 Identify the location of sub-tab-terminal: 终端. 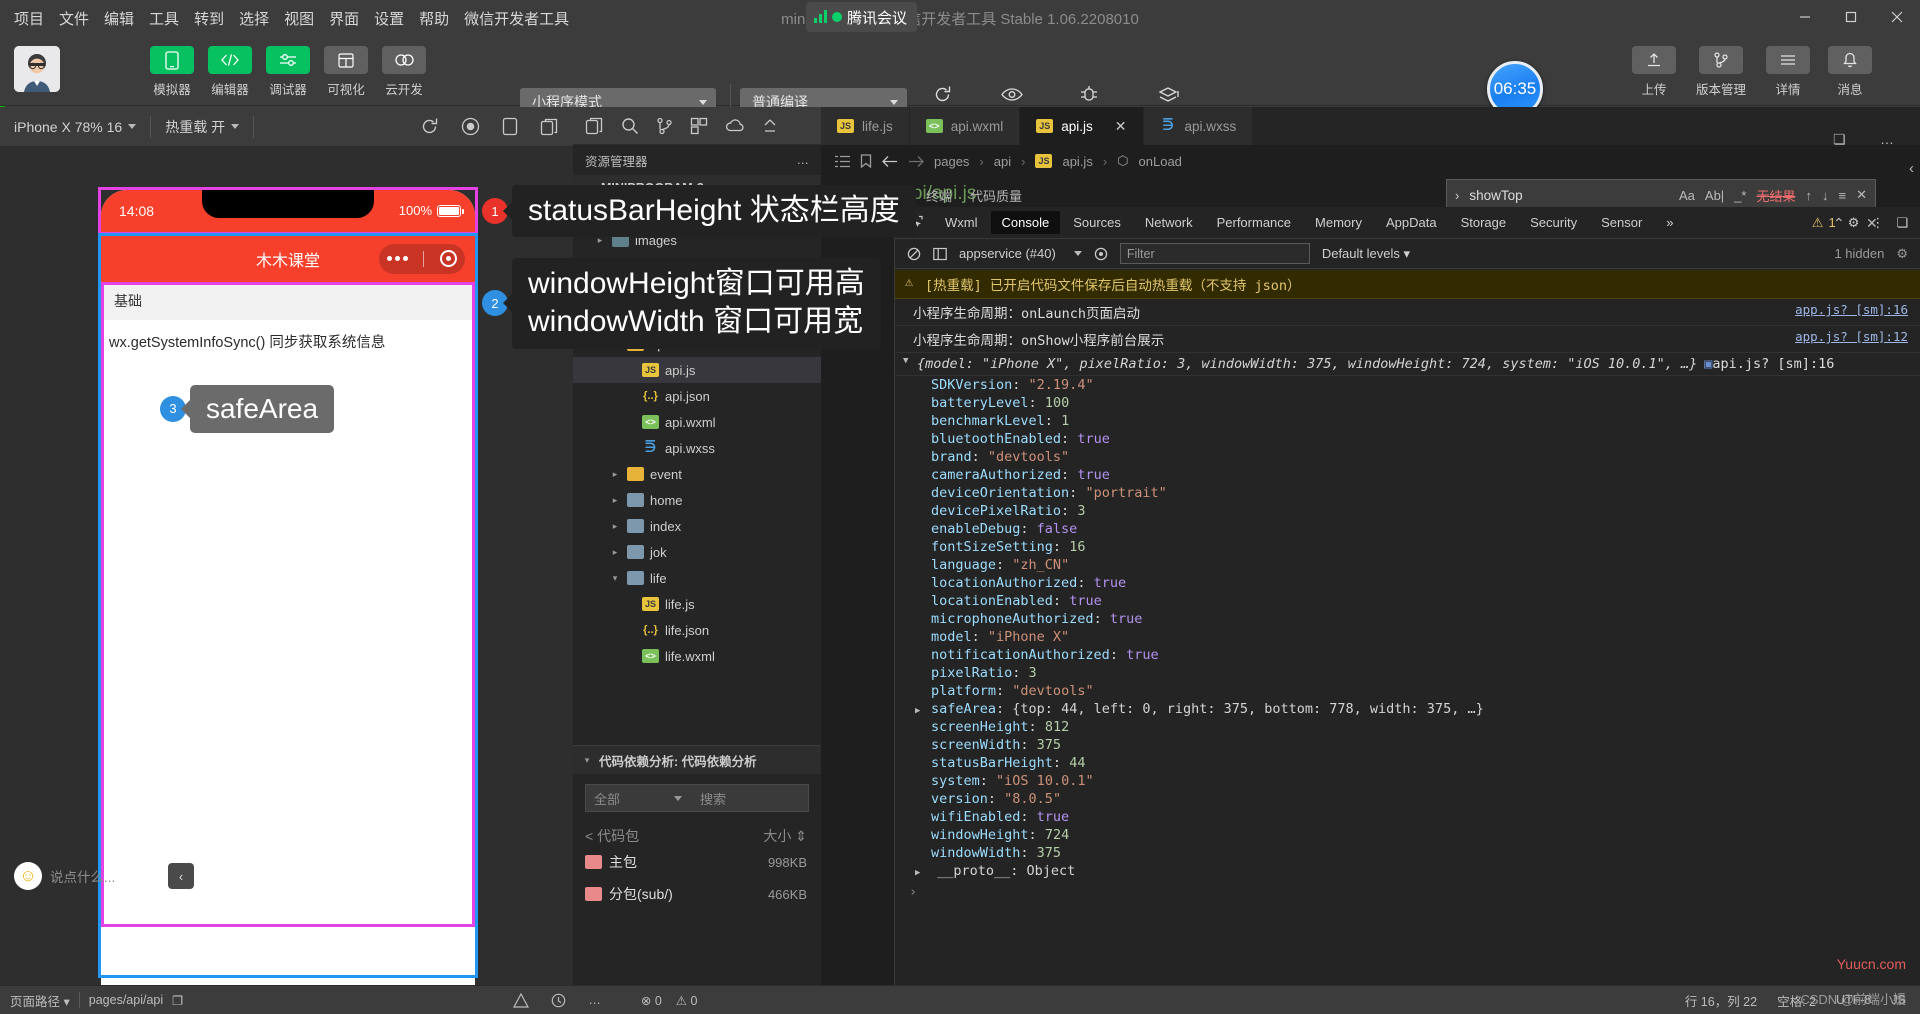
(939, 195).